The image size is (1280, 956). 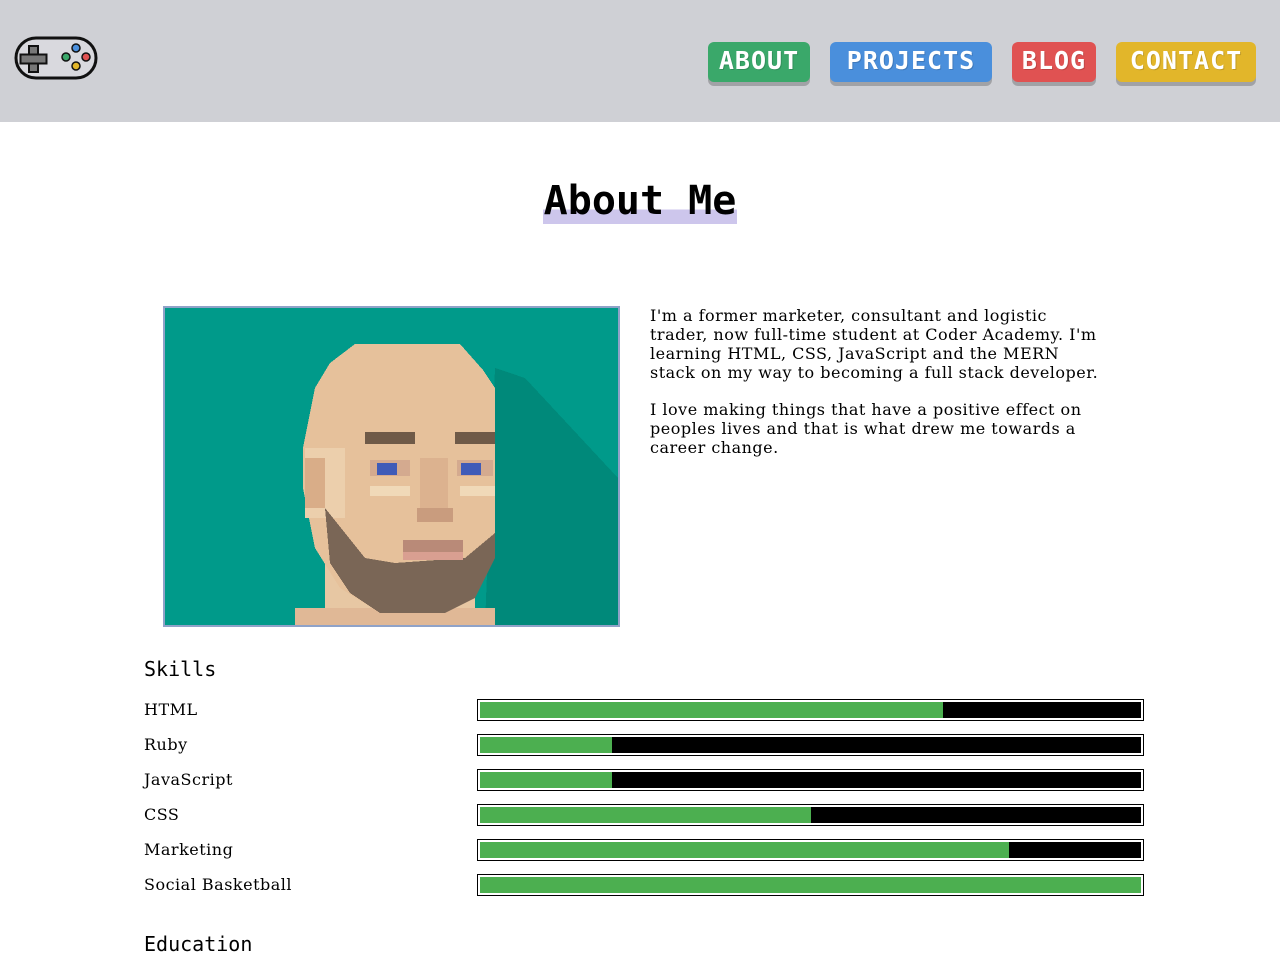 What do you see at coordinates (188, 779) in the screenshot?
I see `skill-name: JavaScript` at bounding box center [188, 779].